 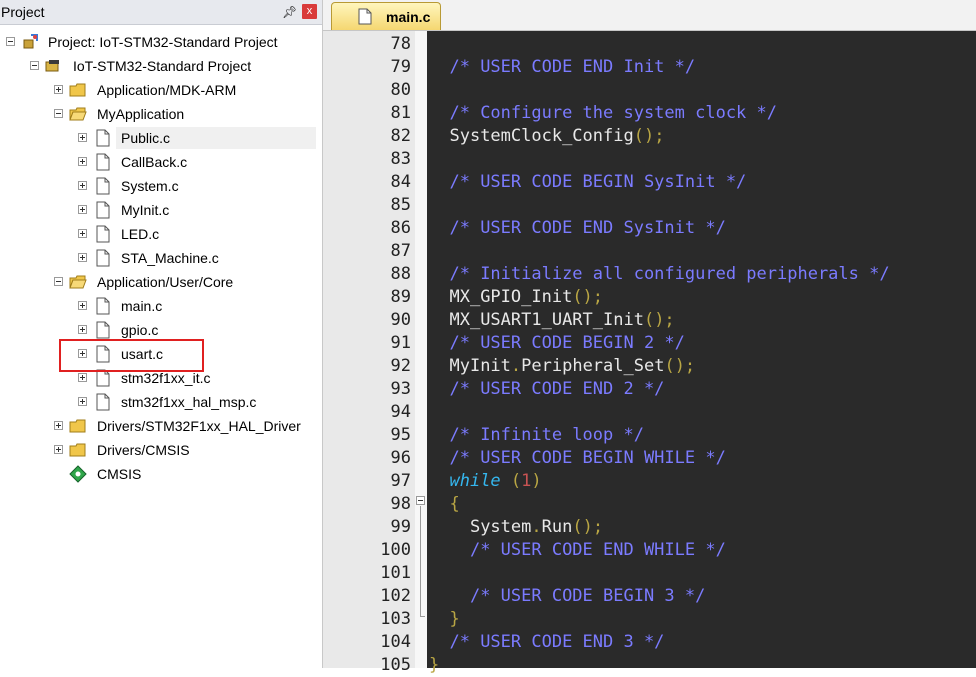 What do you see at coordinates (516, 366) in the screenshot?
I see `code-punctuation: .` at bounding box center [516, 366].